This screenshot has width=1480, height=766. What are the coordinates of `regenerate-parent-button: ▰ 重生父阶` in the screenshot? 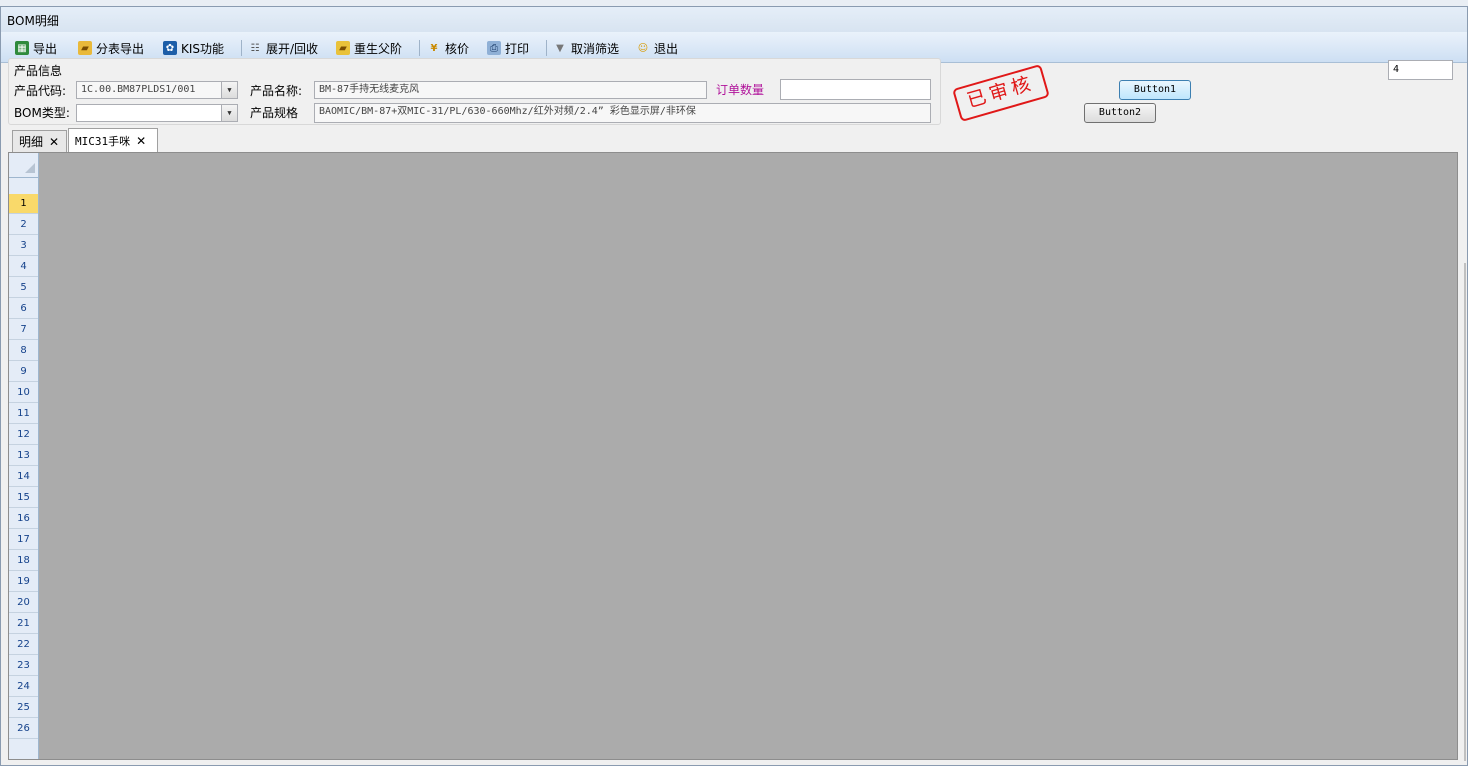 It's located at (369, 48).